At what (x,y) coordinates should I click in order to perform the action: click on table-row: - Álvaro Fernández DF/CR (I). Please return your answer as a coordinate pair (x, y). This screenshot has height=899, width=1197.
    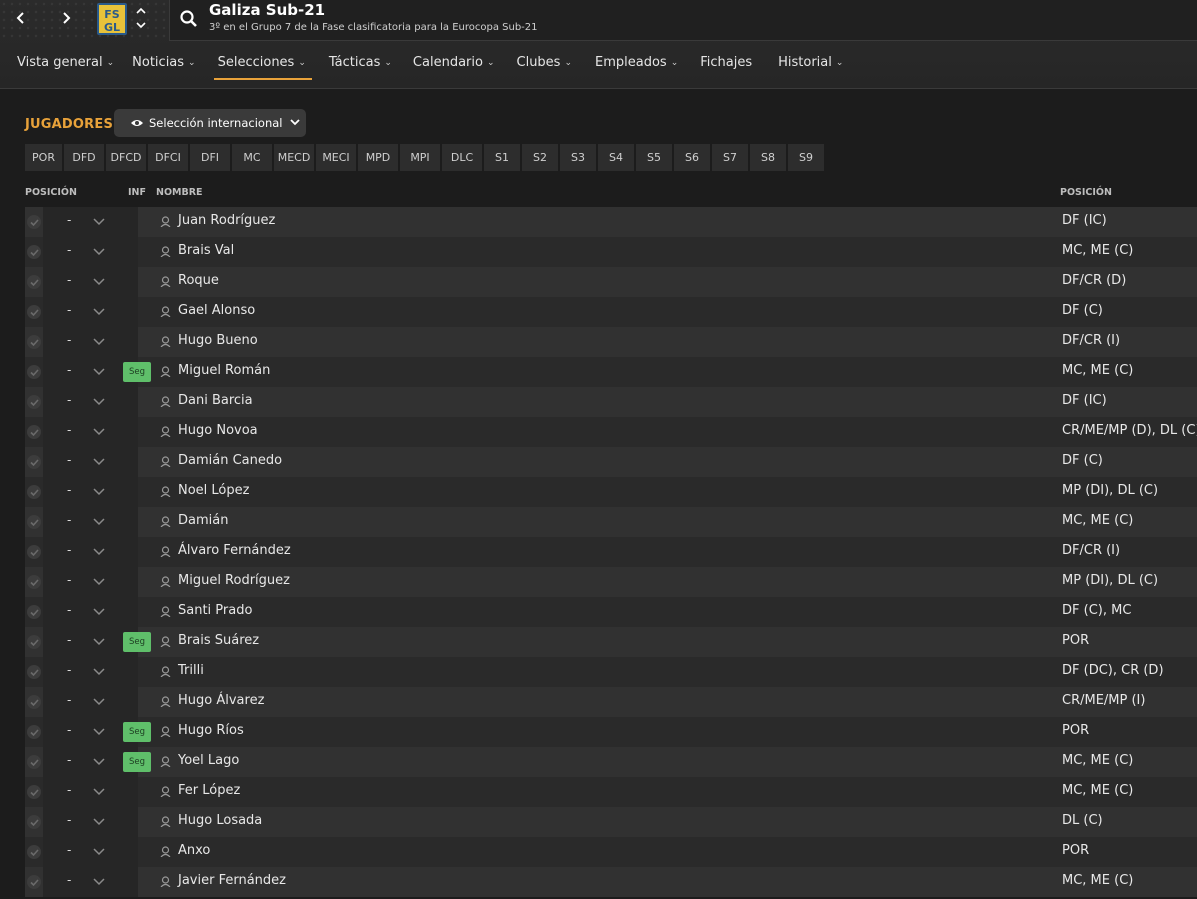
    Looking at the image, I should click on (611, 552).